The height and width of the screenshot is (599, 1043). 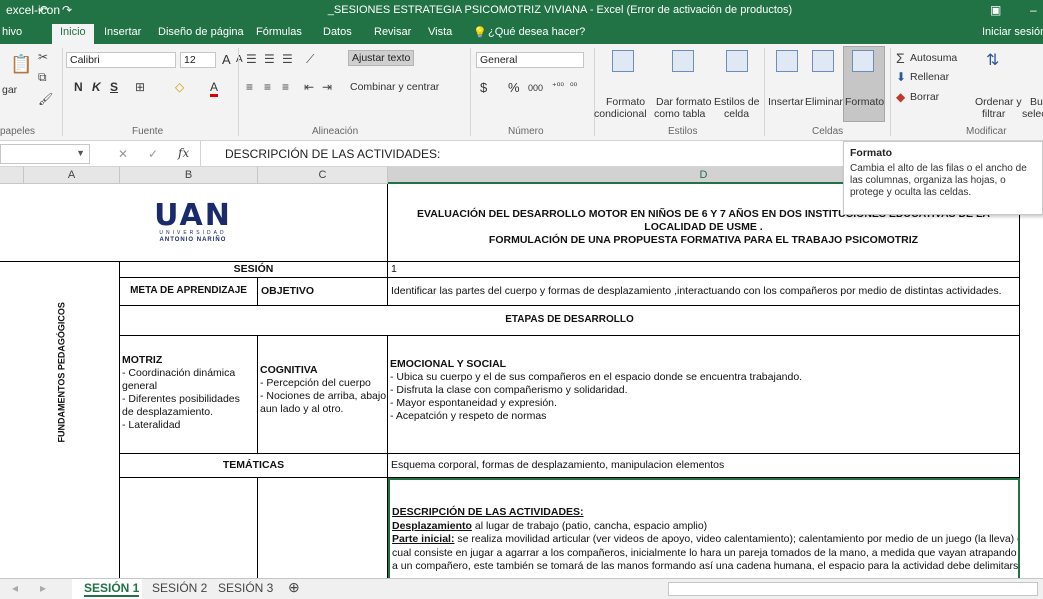 I want to click on orientation-icon: ⟋, so click(x=310, y=59).